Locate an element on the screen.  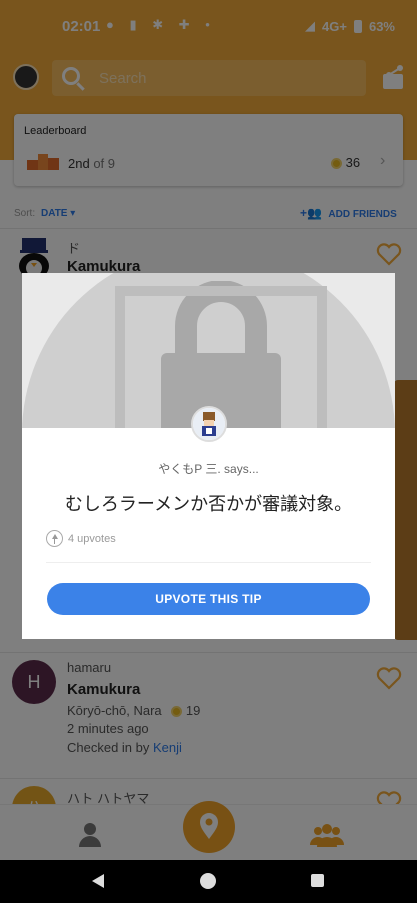
tip-upvote-count: 4 upvotes is located at coordinates (81, 538).